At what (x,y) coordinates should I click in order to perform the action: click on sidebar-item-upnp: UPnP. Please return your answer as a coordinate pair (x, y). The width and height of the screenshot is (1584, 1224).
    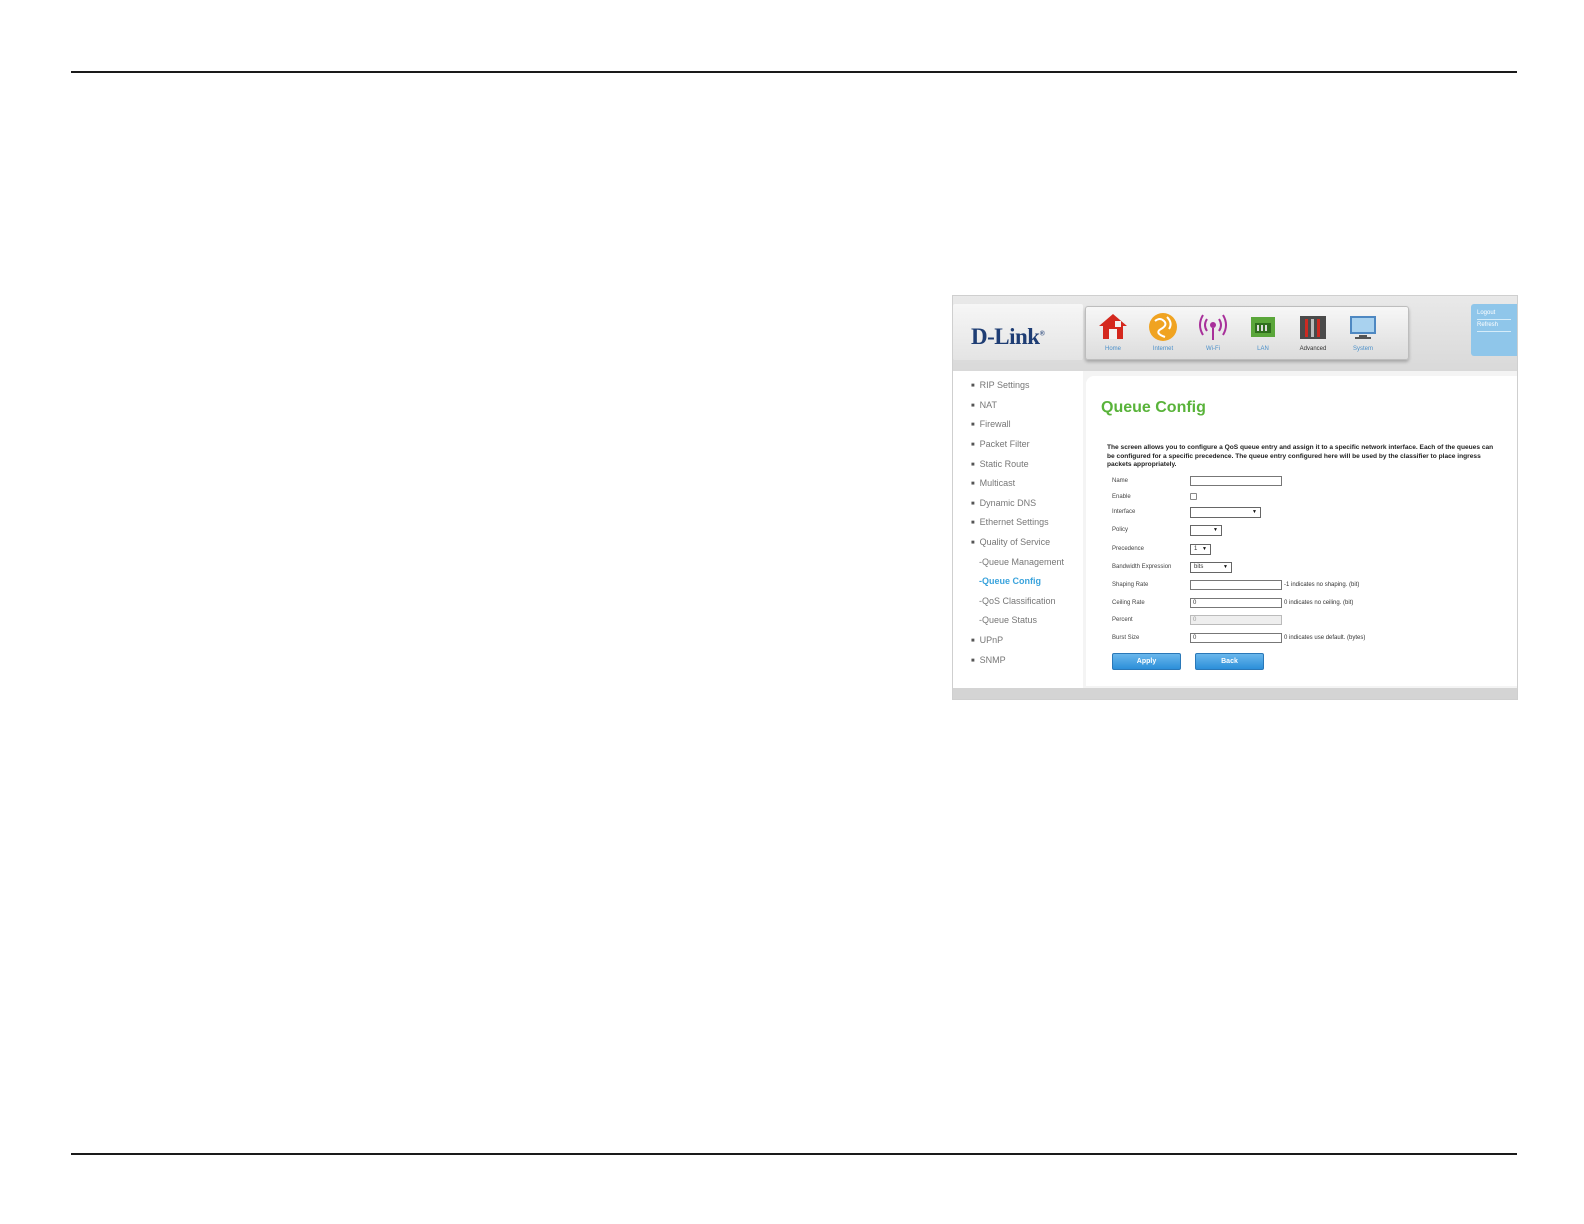
    Looking at the image, I should click on (987, 640).